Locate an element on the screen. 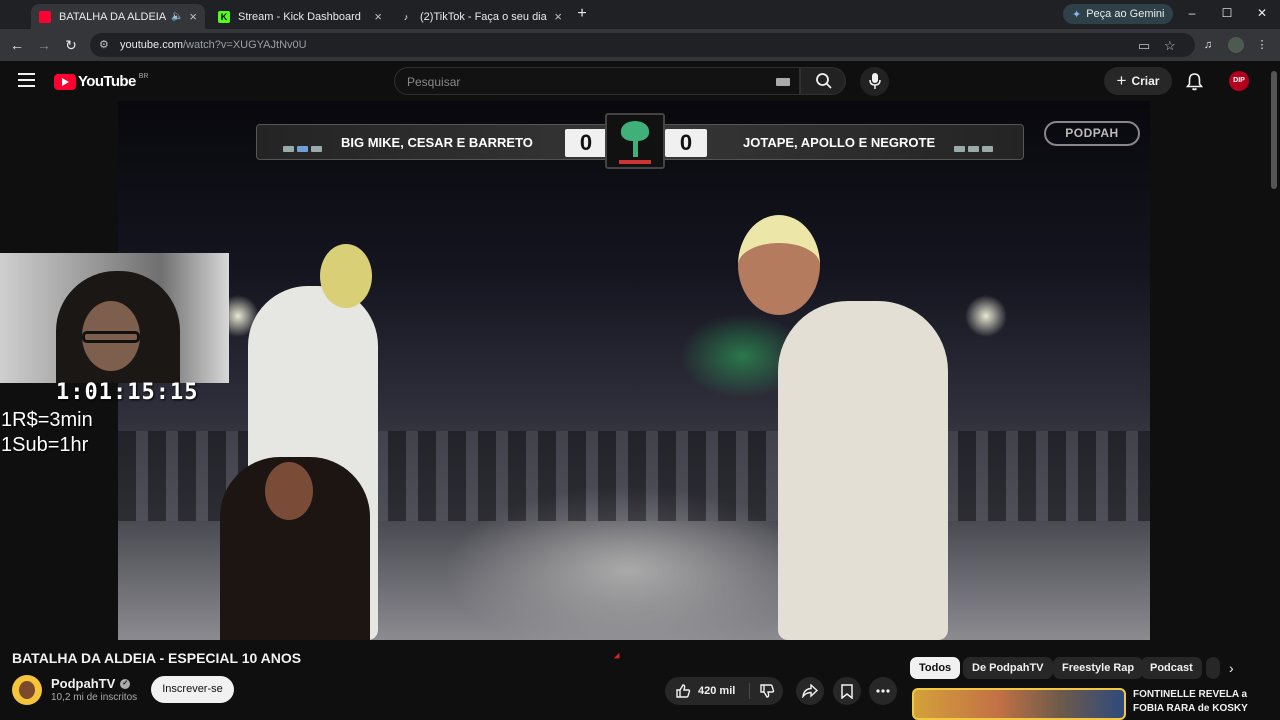 This screenshot has width=1280, height=720. performer-right is located at coordinates (843, 427).